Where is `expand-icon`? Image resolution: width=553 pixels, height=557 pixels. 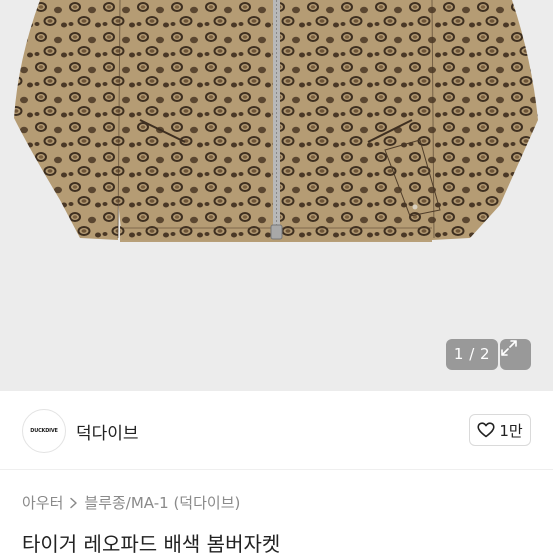 expand-icon is located at coordinates (509, 348).